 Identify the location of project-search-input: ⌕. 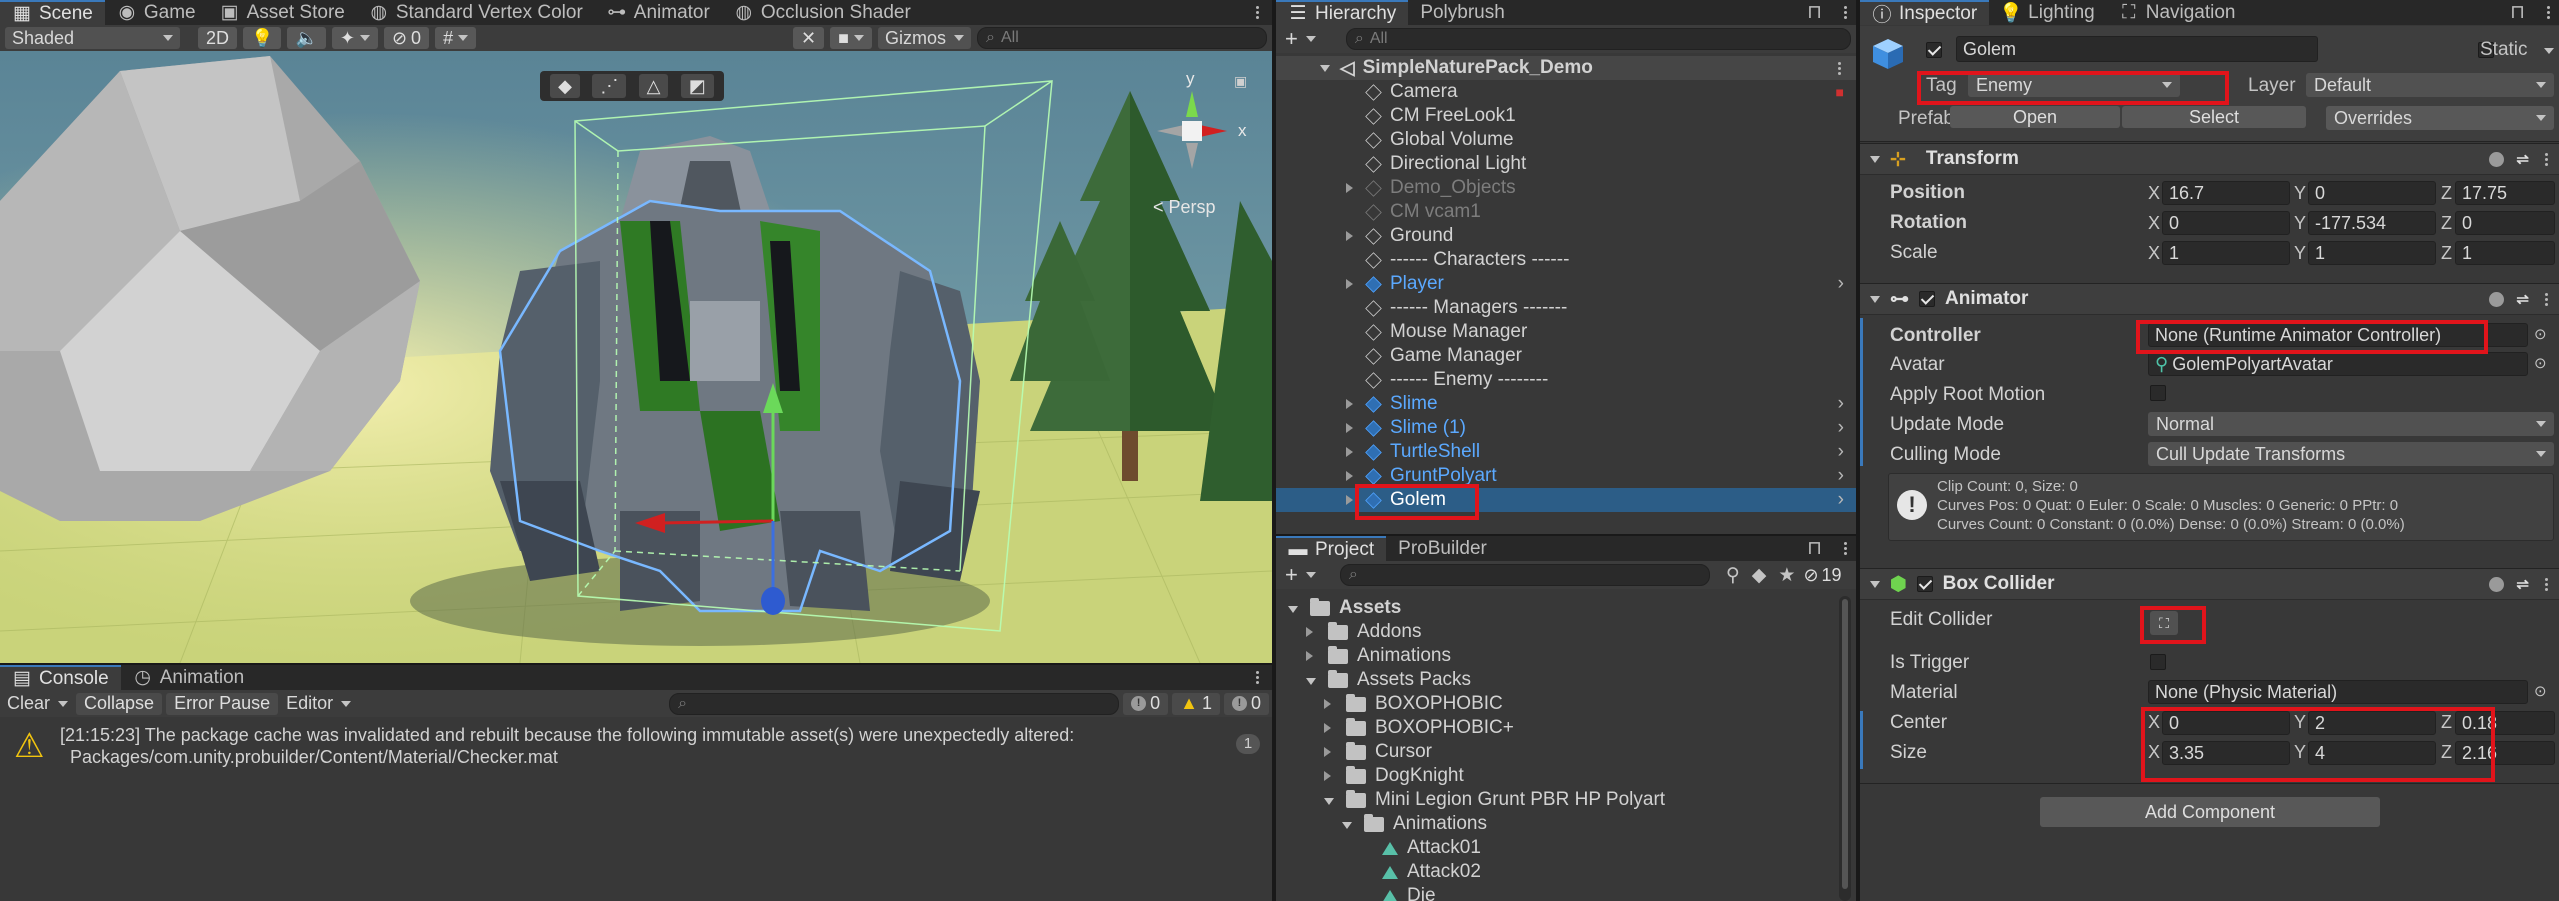
(1524, 575).